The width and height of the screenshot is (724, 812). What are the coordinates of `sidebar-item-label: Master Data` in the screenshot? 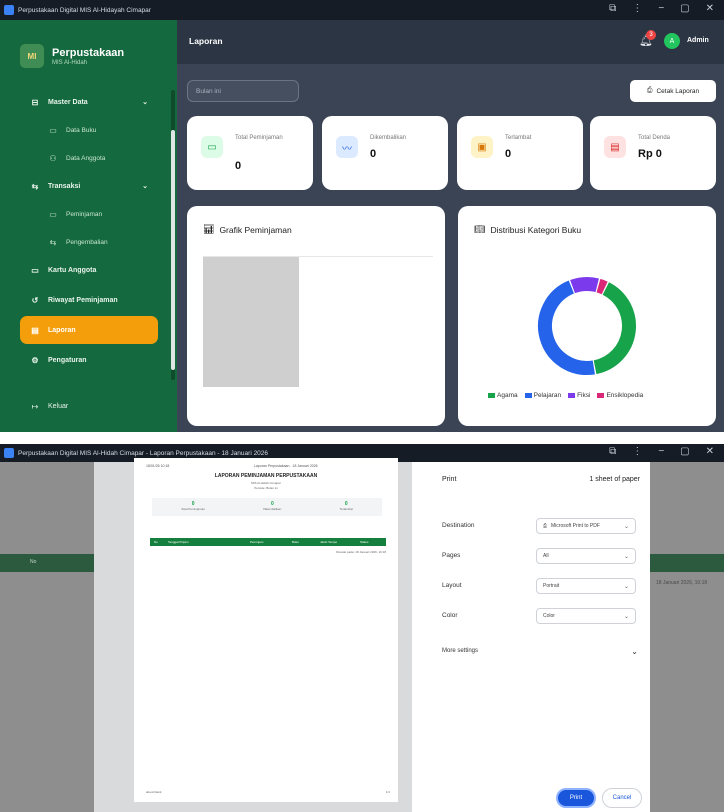 It's located at (68, 102).